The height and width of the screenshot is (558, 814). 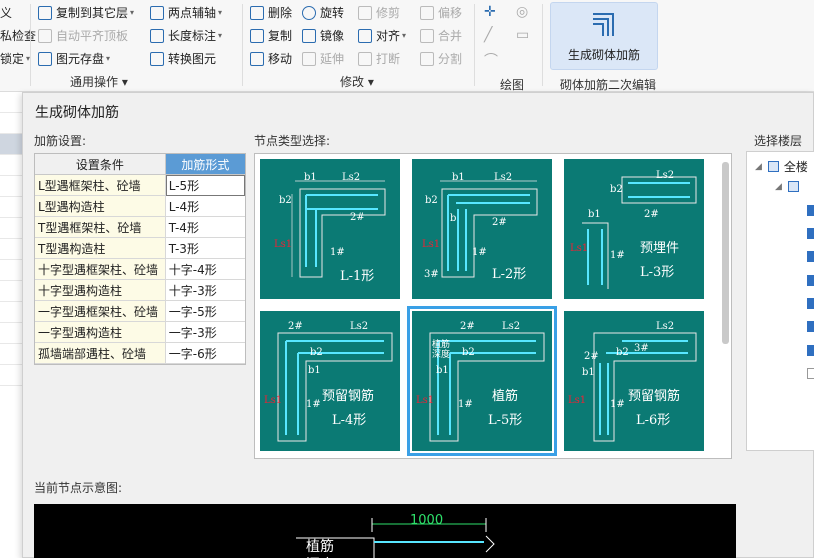 What do you see at coordinates (192, 13) in the screenshot?
I see `two-point-axis-label: 两点辅轴` at bounding box center [192, 13].